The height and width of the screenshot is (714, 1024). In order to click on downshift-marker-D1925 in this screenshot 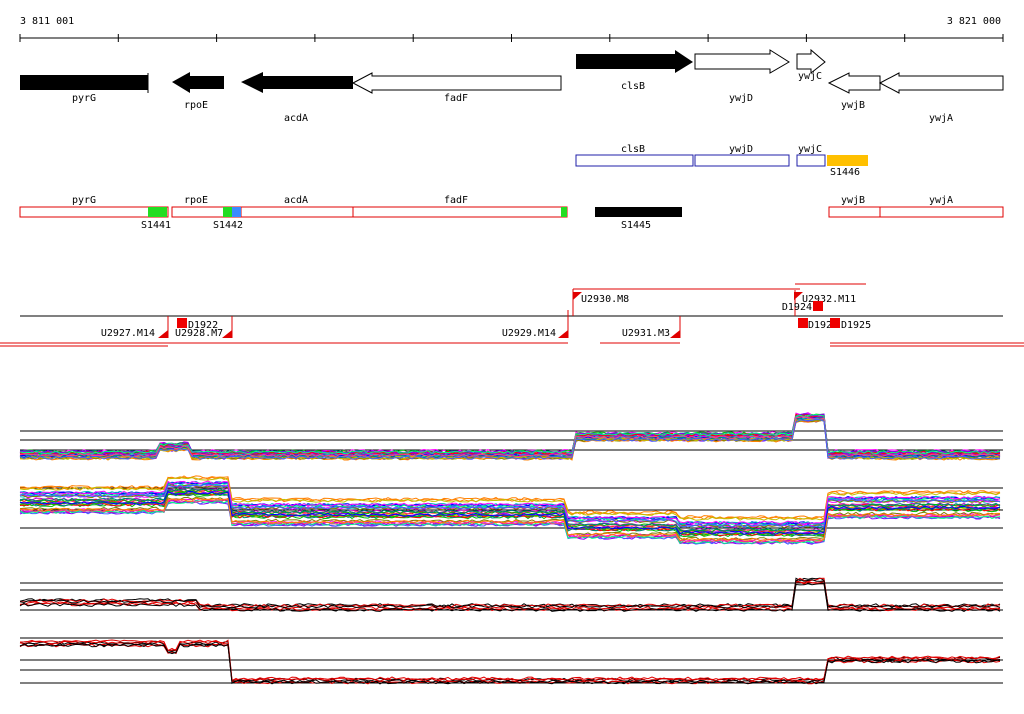, I will do `click(835, 323)`.